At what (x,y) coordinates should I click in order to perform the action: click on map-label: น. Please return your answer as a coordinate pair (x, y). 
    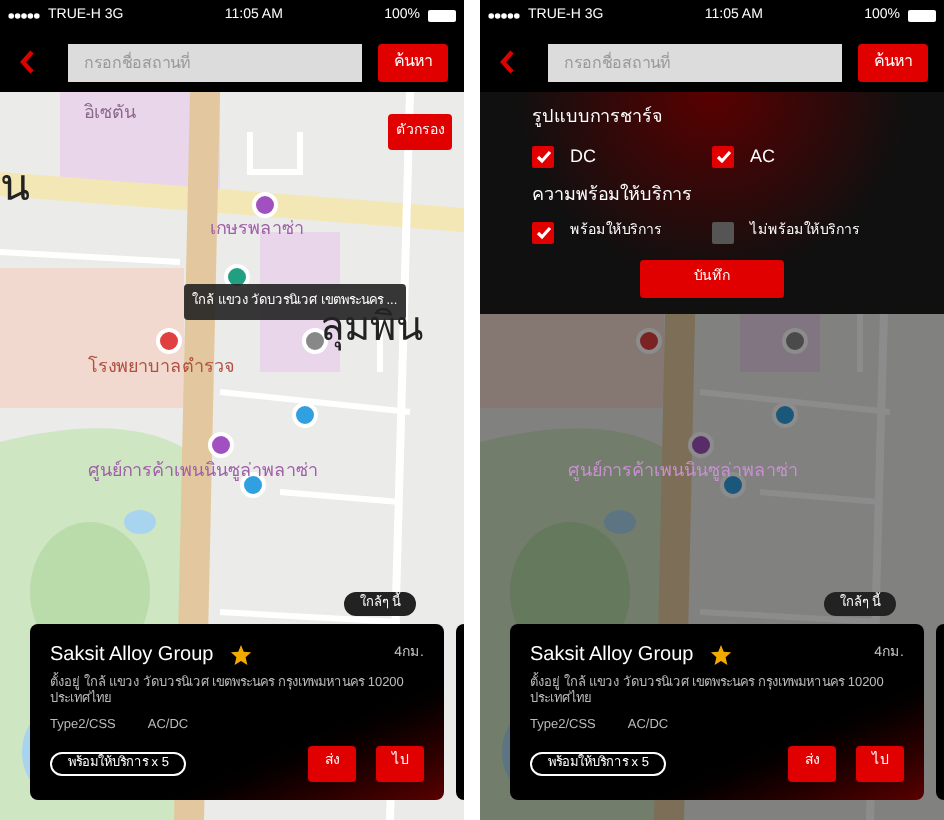
    Looking at the image, I should click on (15, 186).